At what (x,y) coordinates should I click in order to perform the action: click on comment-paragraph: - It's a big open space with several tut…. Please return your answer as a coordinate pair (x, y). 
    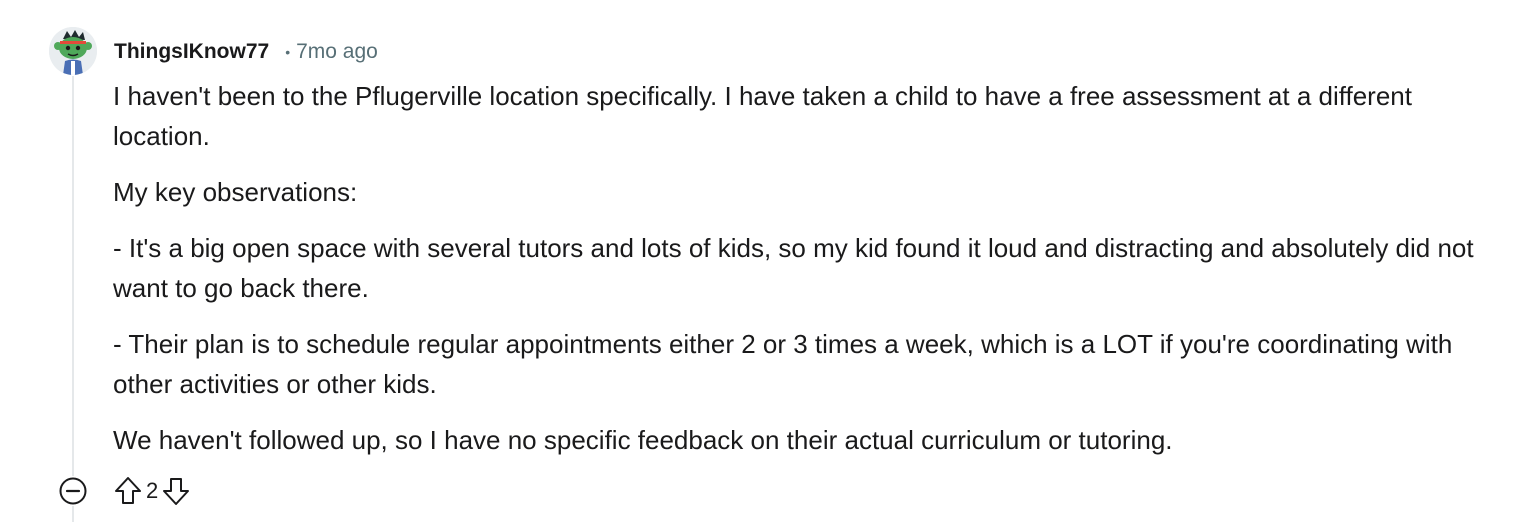
    Looking at the image, I should click on (793, 268).